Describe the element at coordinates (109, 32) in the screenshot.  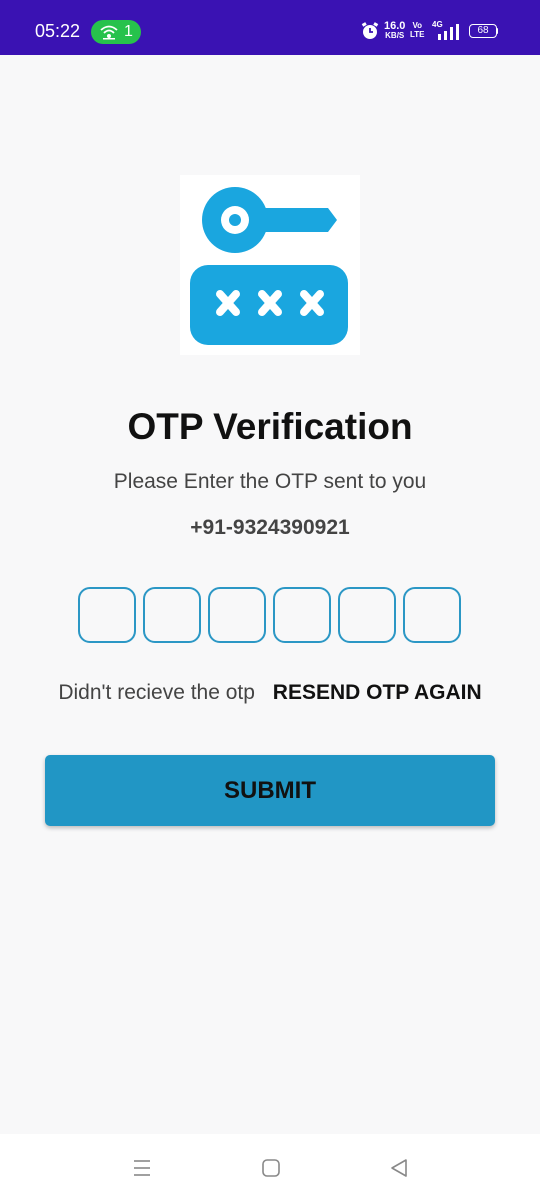
I see `hotspot-icon` at that location.